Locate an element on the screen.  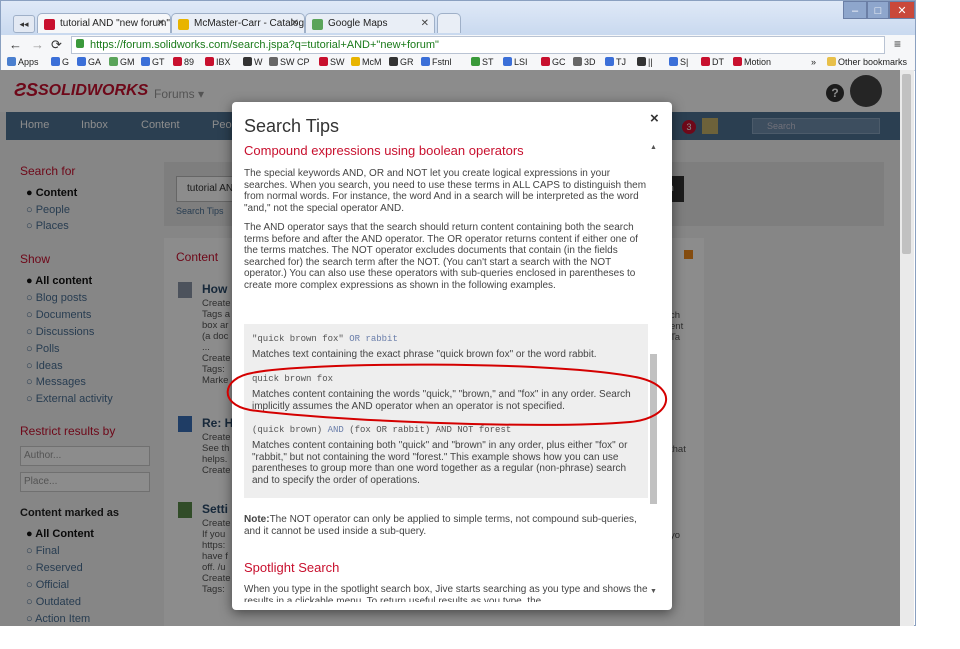
bookmark-item: || is located at coordinates (645, 62).